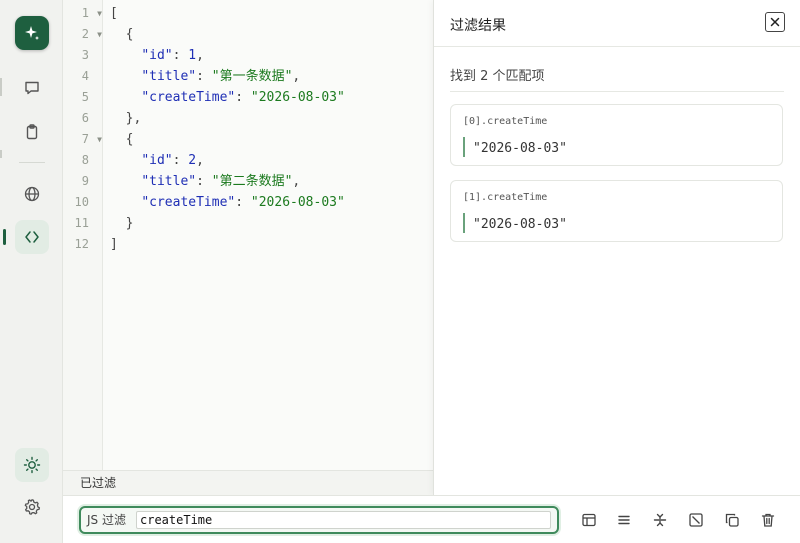  Describe the element at coordinates (83, 97) in the screenshot. I see `line-number: 5` at that location.